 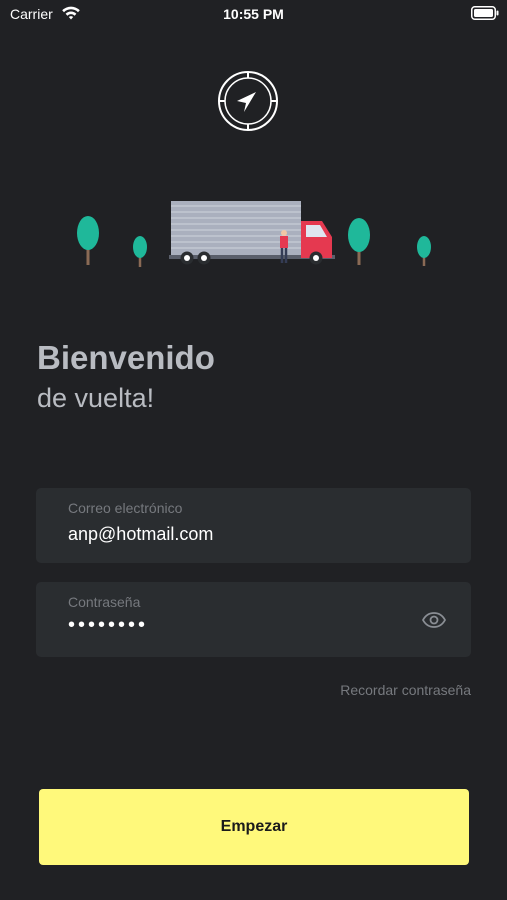 I want to click on start-button: Empezar, so click(x=254, y=827).